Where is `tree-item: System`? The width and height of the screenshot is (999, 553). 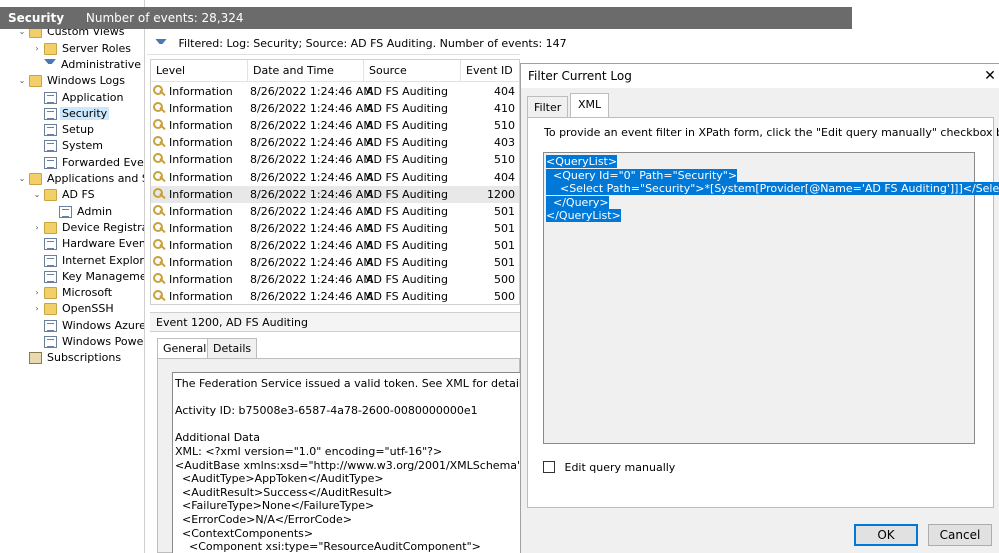
tree-item: System is located at coordinates (68, 146).